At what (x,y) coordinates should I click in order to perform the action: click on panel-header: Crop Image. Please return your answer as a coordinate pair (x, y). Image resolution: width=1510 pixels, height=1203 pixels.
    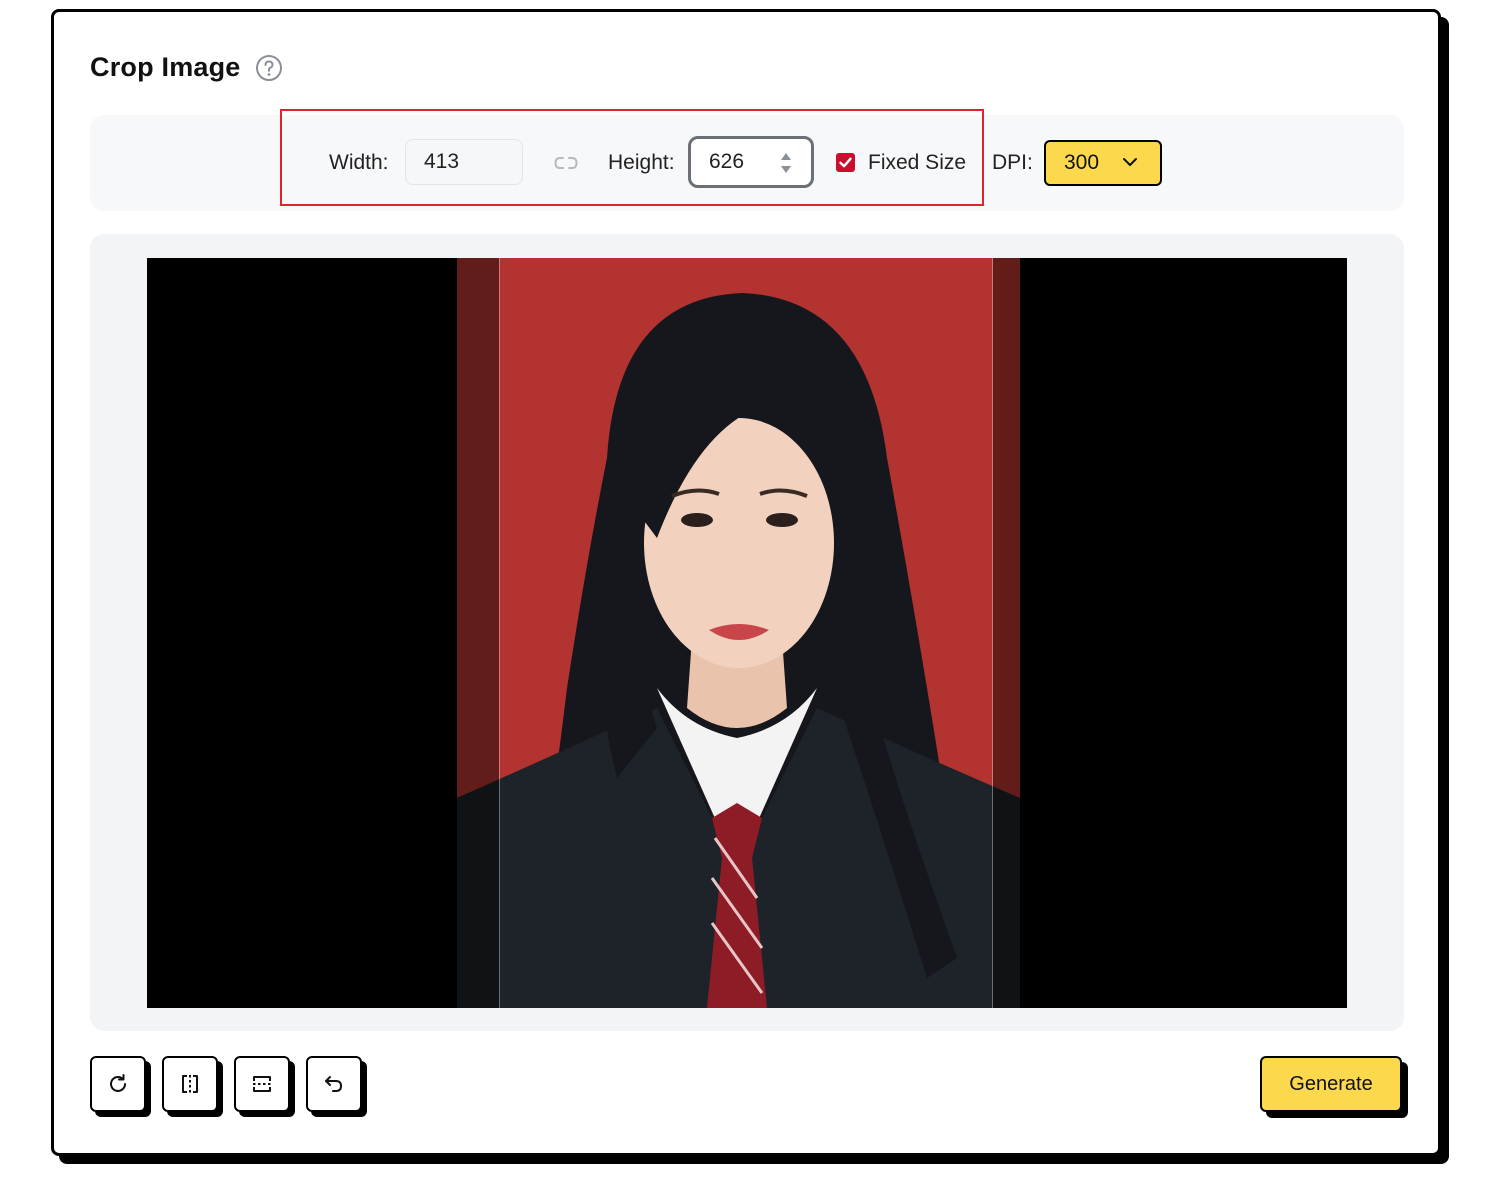
    Looking at the image, I should click on (186, 67).